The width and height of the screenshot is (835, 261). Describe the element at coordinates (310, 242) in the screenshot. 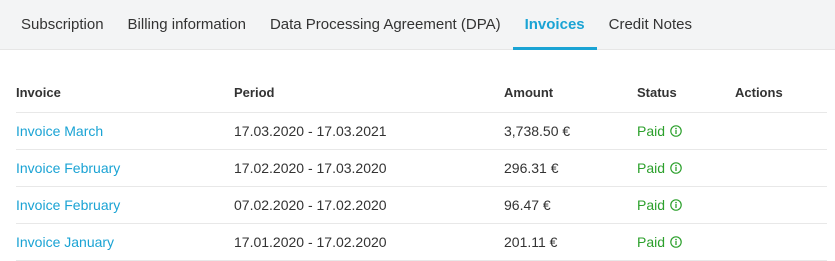

I see `period-cell: 17.01.2020 - 17.02.2020` at that location.